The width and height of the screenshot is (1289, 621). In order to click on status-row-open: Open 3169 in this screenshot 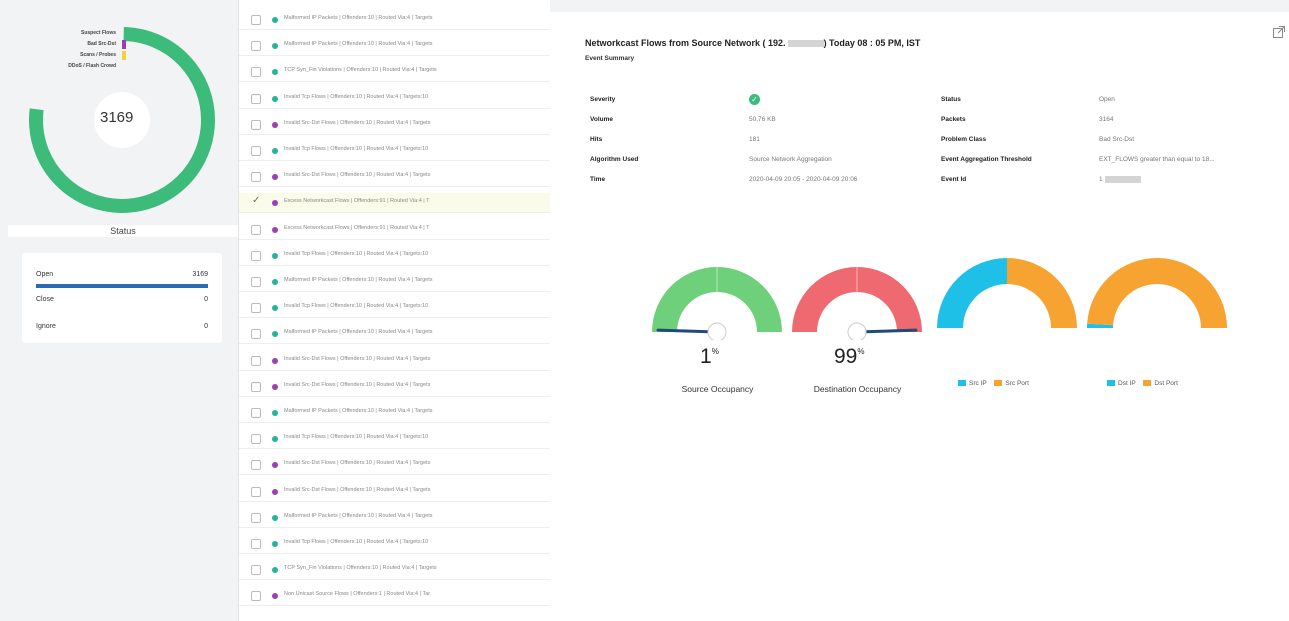, I will do `click(122, 274)`.